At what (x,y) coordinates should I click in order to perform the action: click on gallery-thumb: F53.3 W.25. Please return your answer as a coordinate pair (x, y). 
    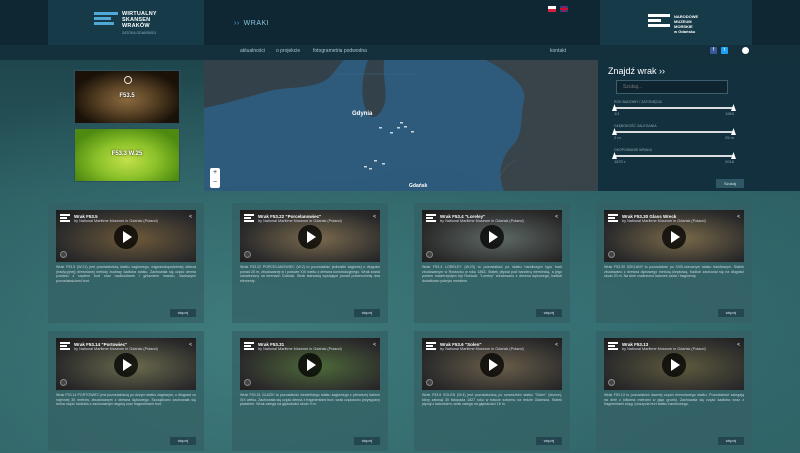
    Looking at the image, I should click on (127, 155).